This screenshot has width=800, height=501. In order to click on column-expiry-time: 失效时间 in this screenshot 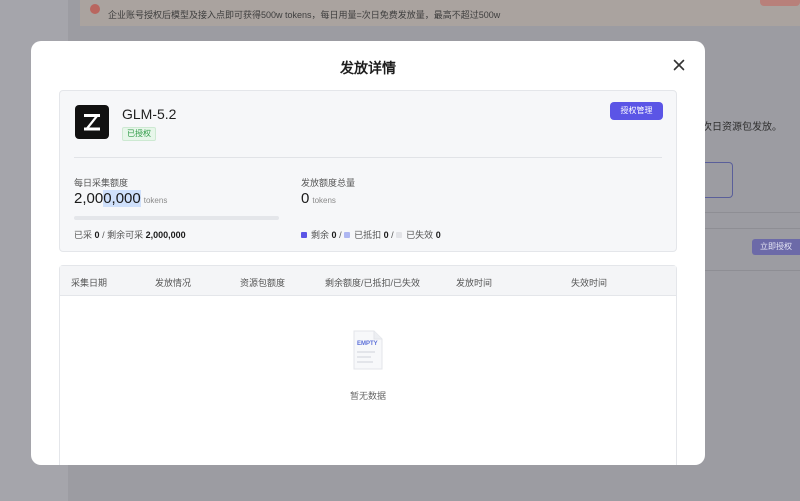, I will do `click(589, 283)`.